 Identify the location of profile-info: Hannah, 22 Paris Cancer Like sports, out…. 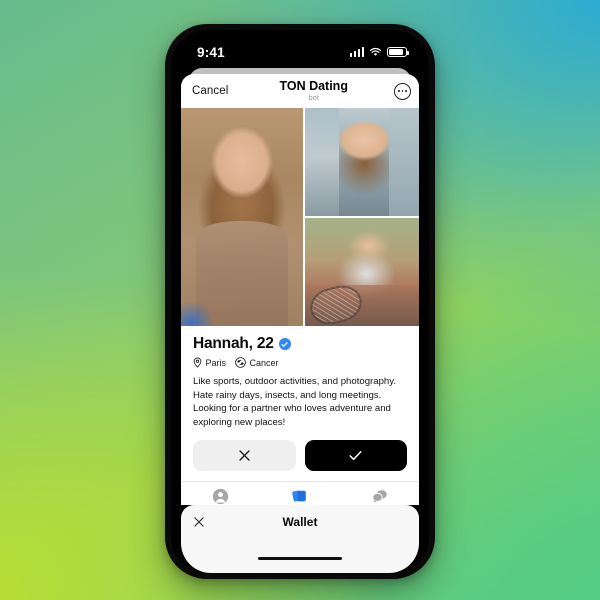
(300, 378).